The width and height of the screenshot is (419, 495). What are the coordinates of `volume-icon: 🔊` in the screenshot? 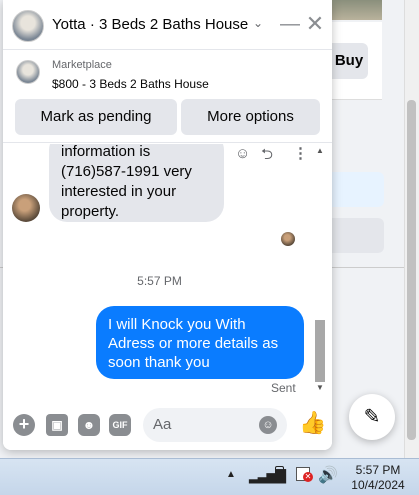 It's located at (328, 475).